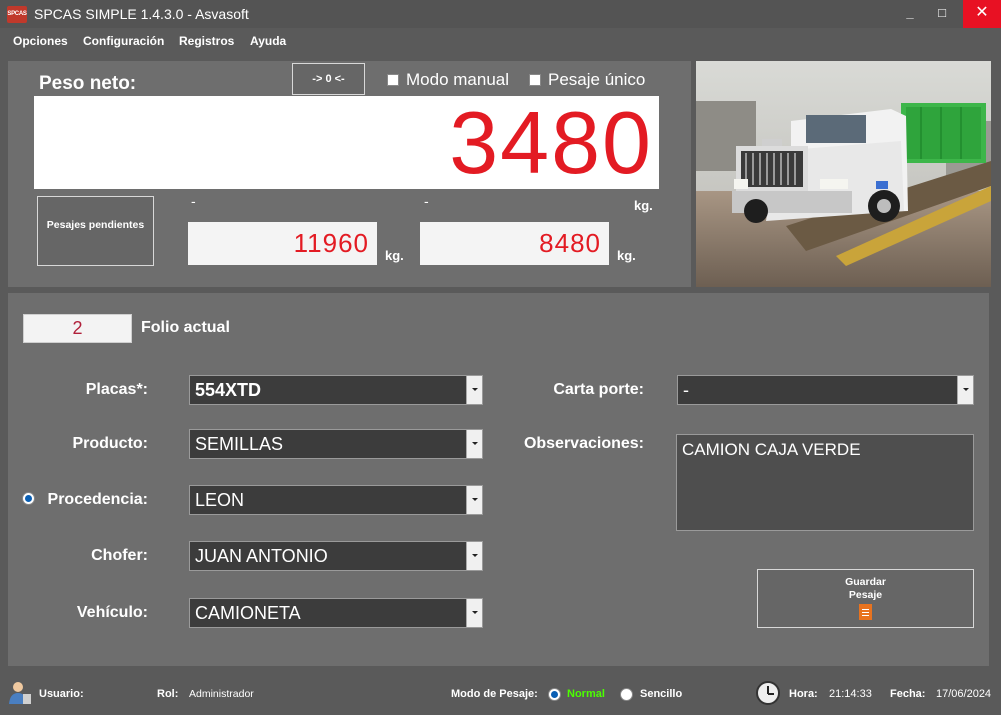 The width and height of the screenshot is (1001, 715). I want to click on carta-porte-label: Carta porte:, so click(598, 389).